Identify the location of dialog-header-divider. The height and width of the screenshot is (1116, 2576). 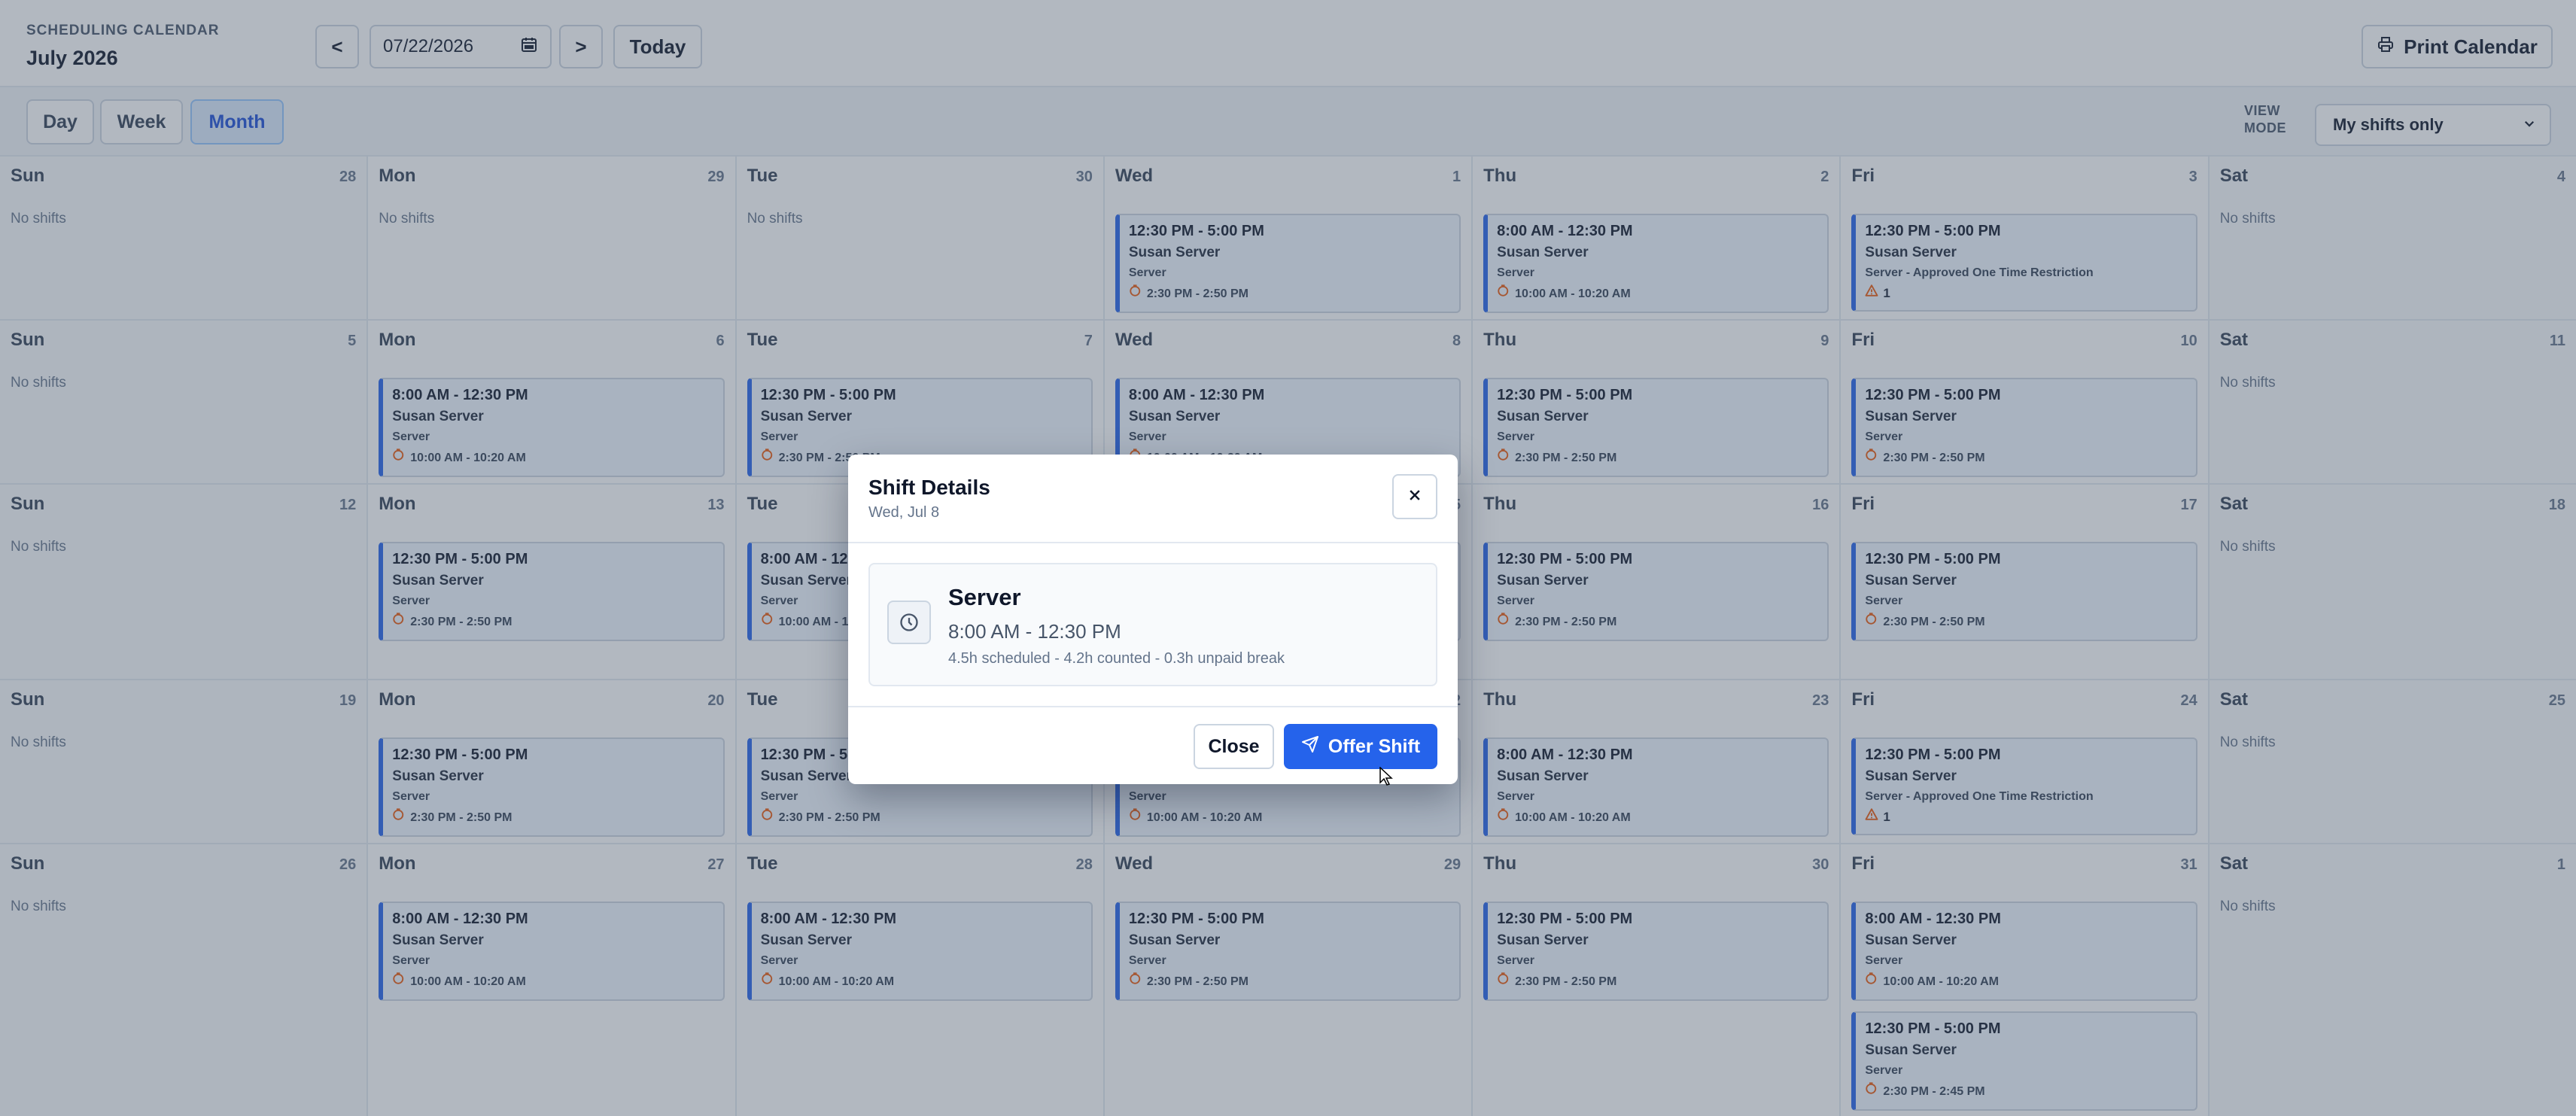
(1153, 542).